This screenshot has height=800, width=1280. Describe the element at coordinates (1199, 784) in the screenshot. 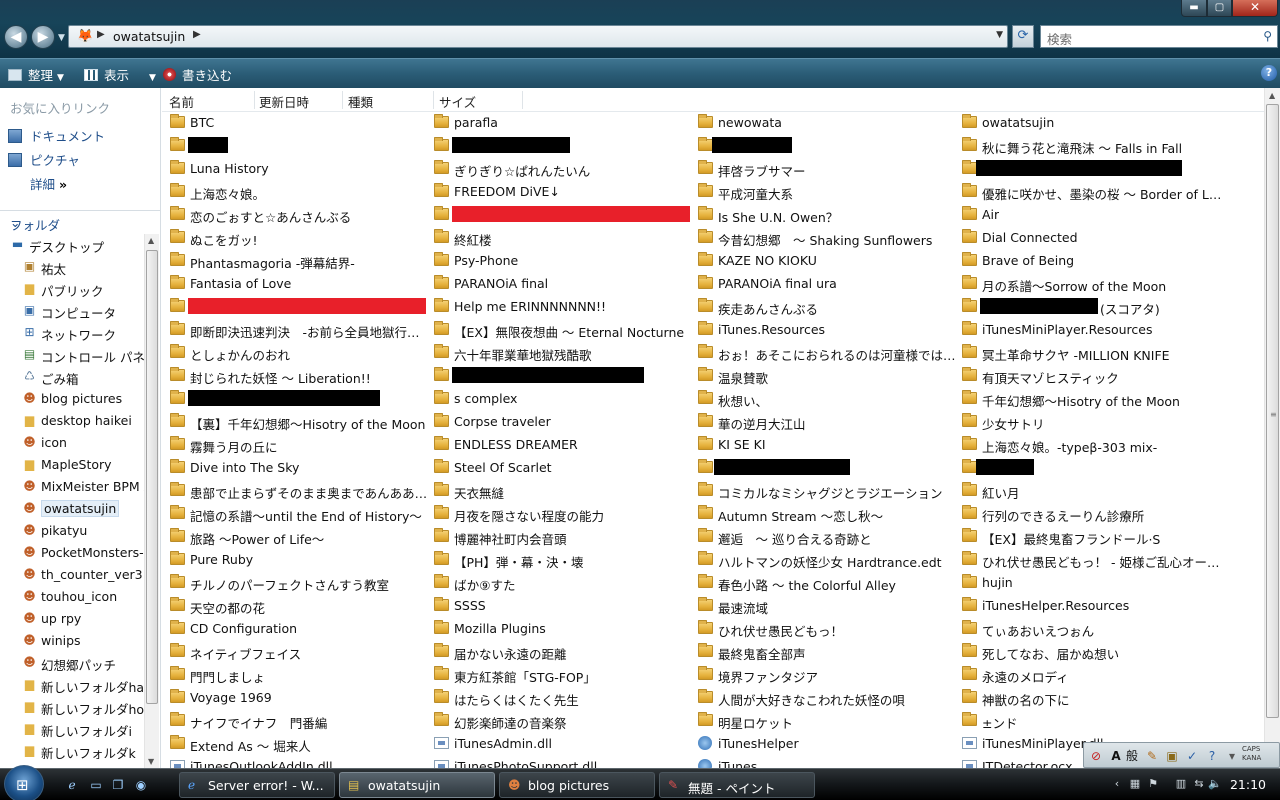

I see `connection-tray-icon: ⇆` at that location.